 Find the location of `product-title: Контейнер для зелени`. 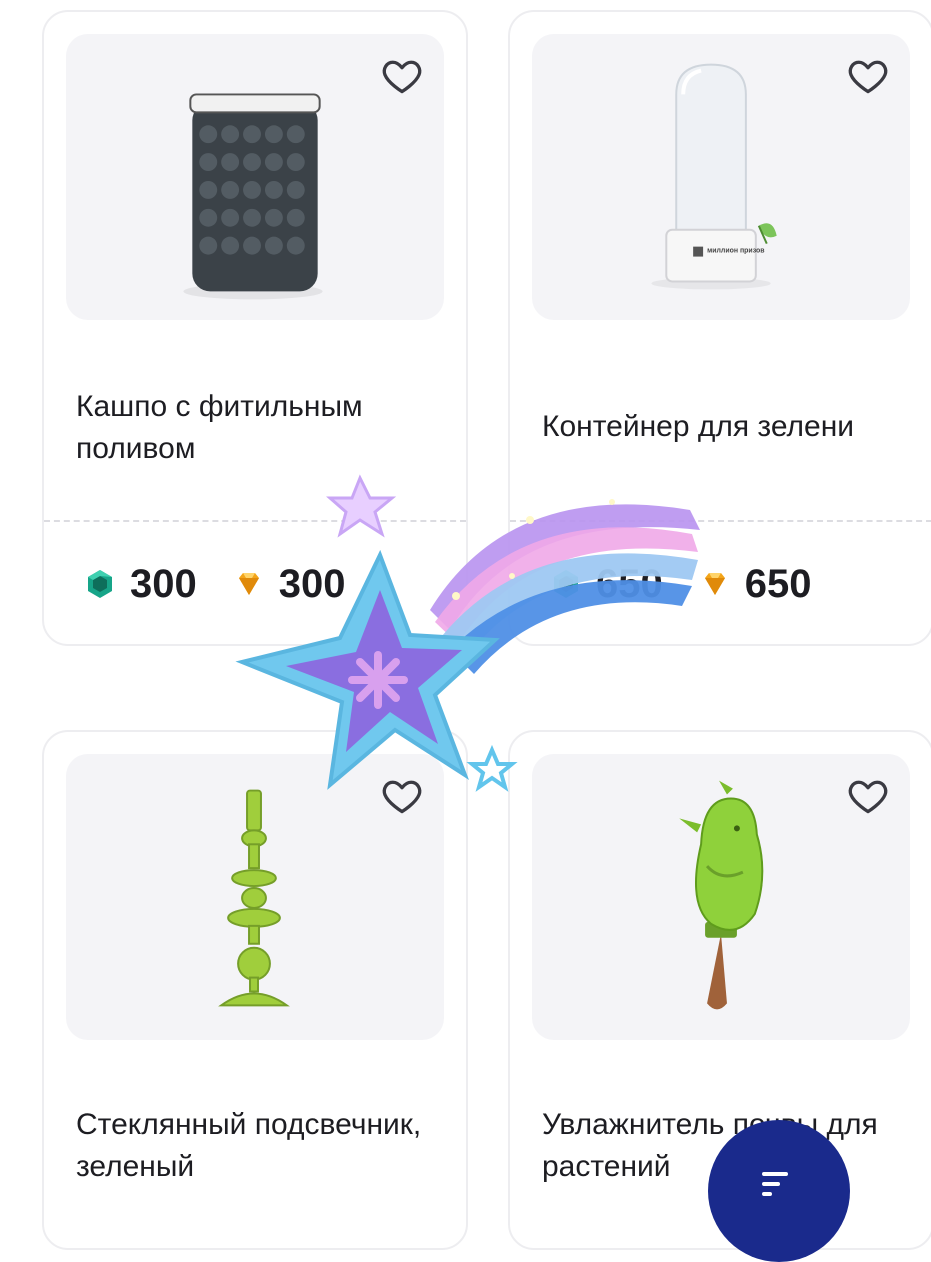

product-title: Контейнер для зелени is located at coordinates (725, 427).